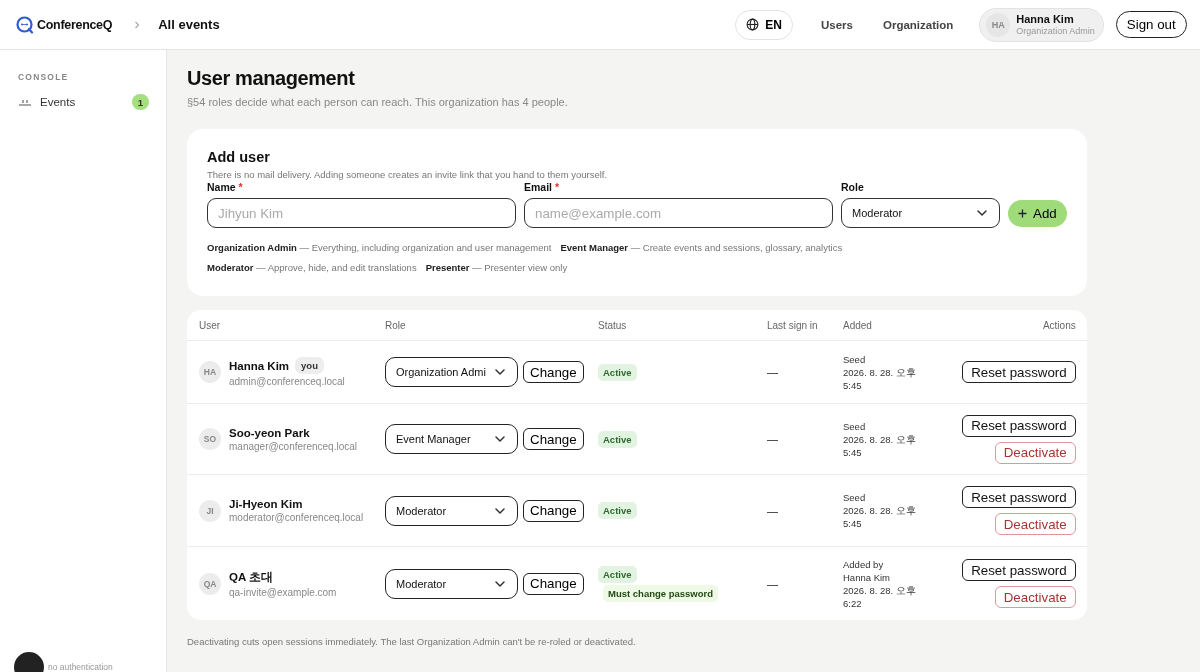 The height and width of the screenshot is (672, 1200). What do you see at coordinates (75, 24) in the screenshot?
I see `logo-text: ConferenceQ` at bounding box center [75, 24].